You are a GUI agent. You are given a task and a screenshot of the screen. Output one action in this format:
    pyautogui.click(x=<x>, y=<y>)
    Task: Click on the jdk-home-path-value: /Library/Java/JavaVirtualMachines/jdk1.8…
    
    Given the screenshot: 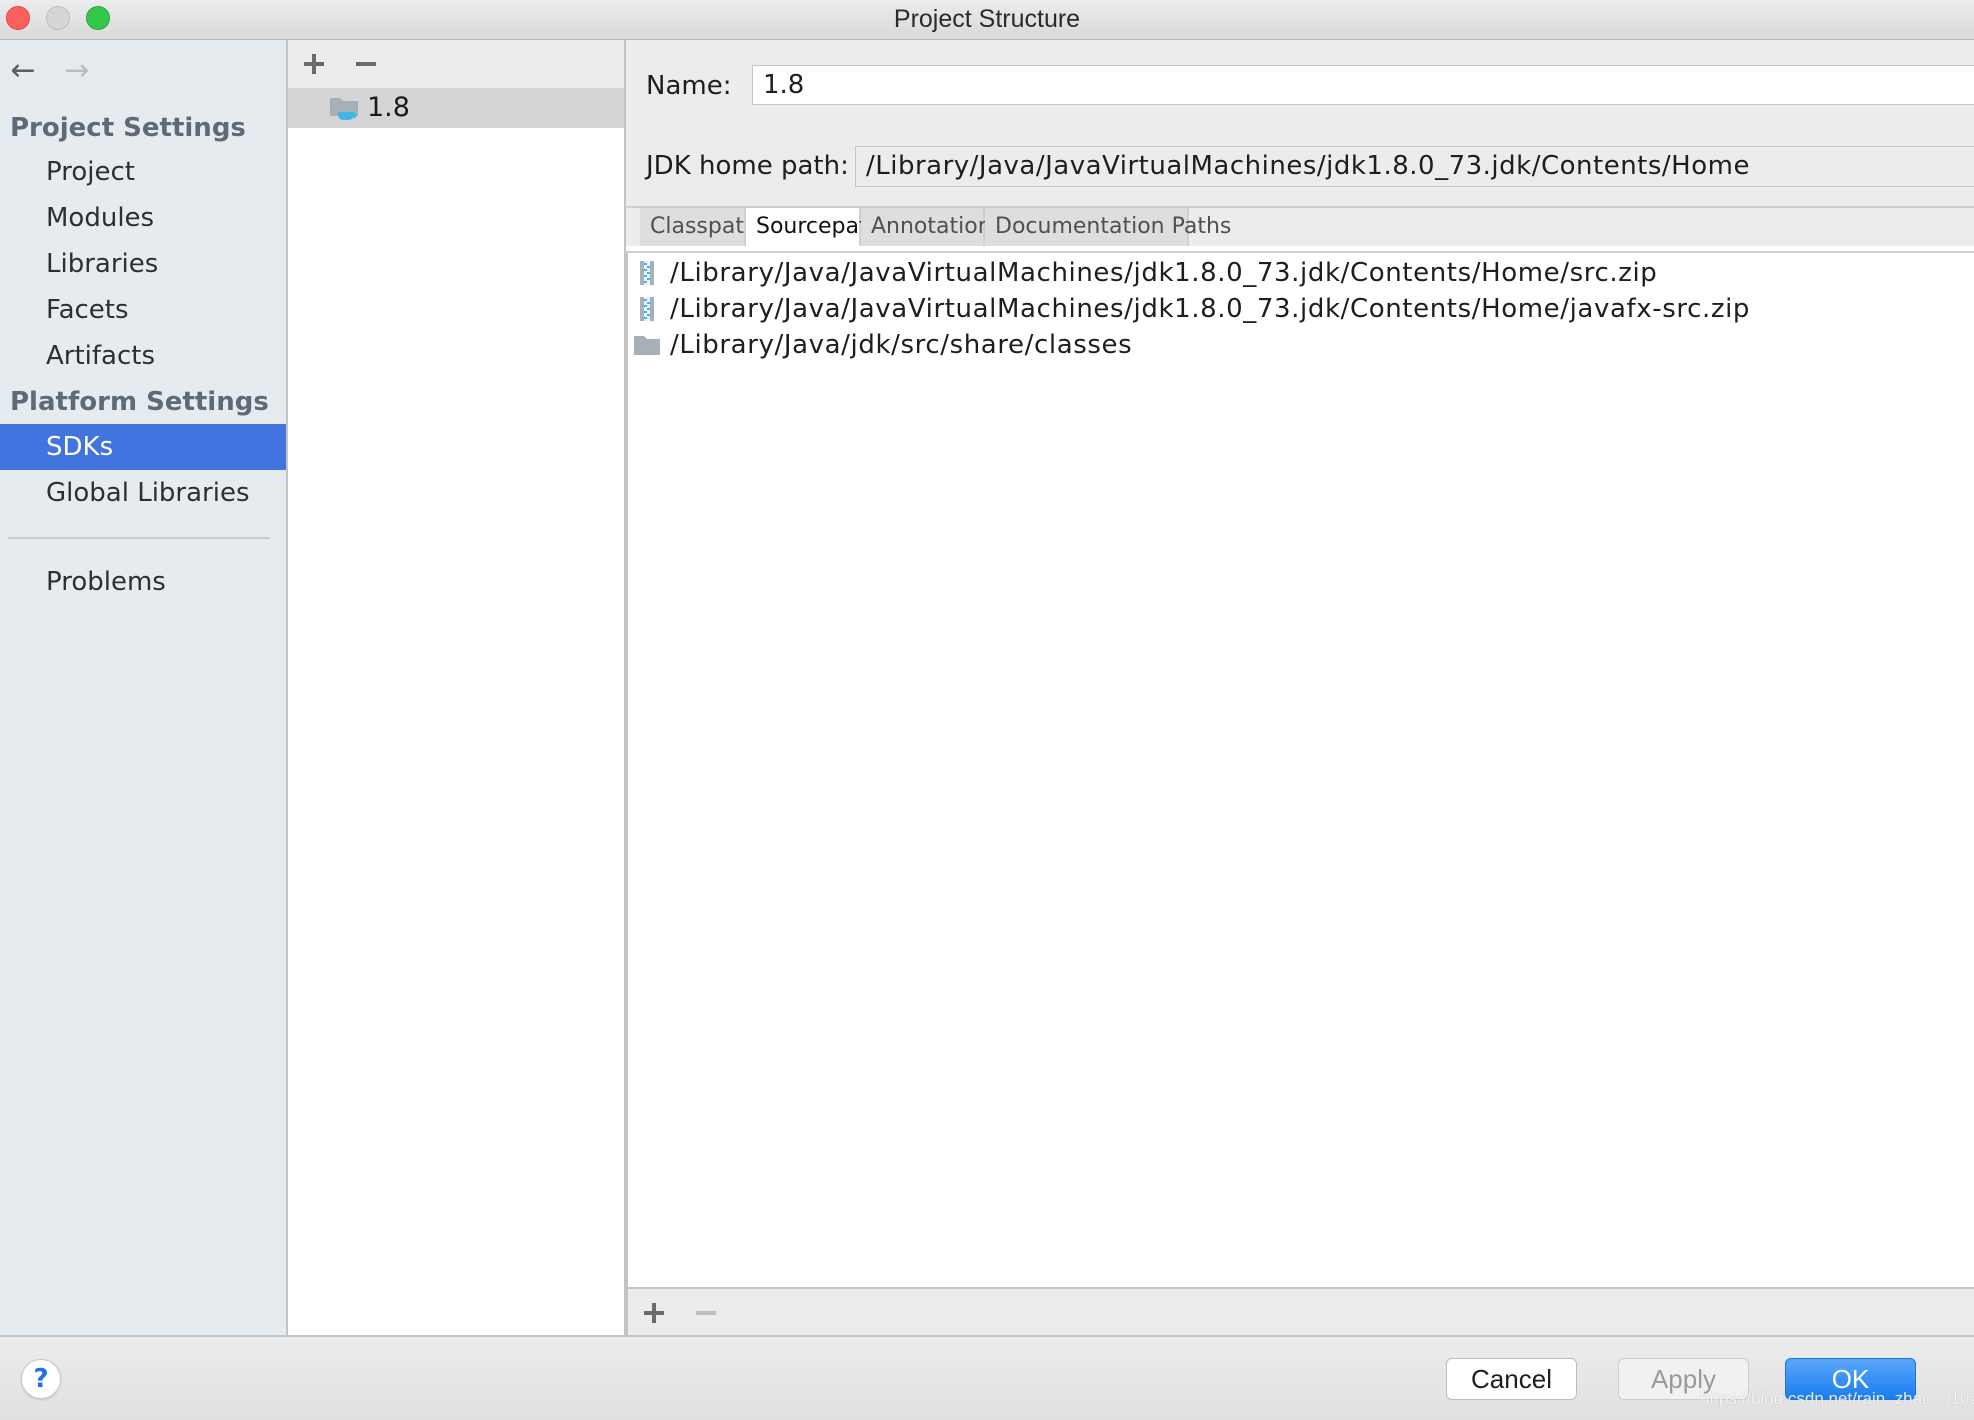 What is the action you would take?
    pyautogui.click(x=1308, y=166)
    